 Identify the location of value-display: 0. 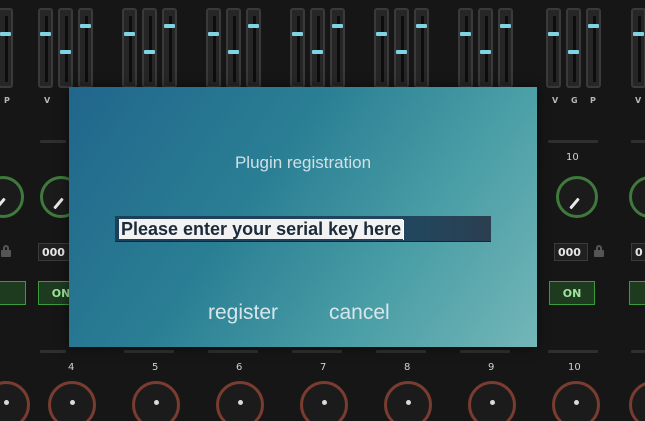
(638, 252).